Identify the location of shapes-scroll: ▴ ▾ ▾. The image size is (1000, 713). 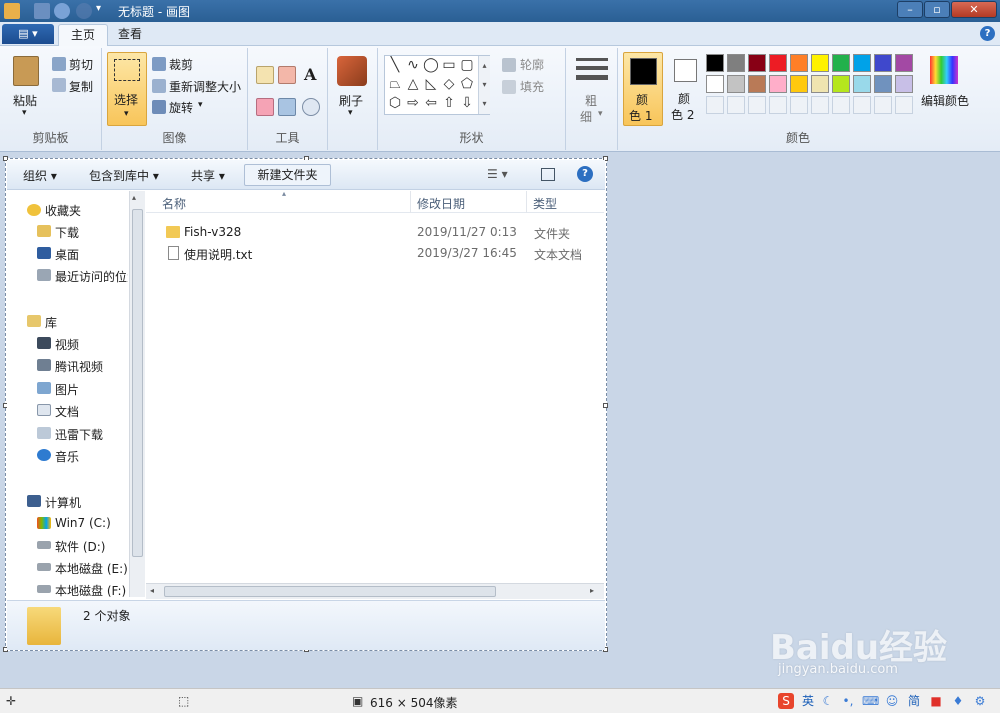
(484, 85).